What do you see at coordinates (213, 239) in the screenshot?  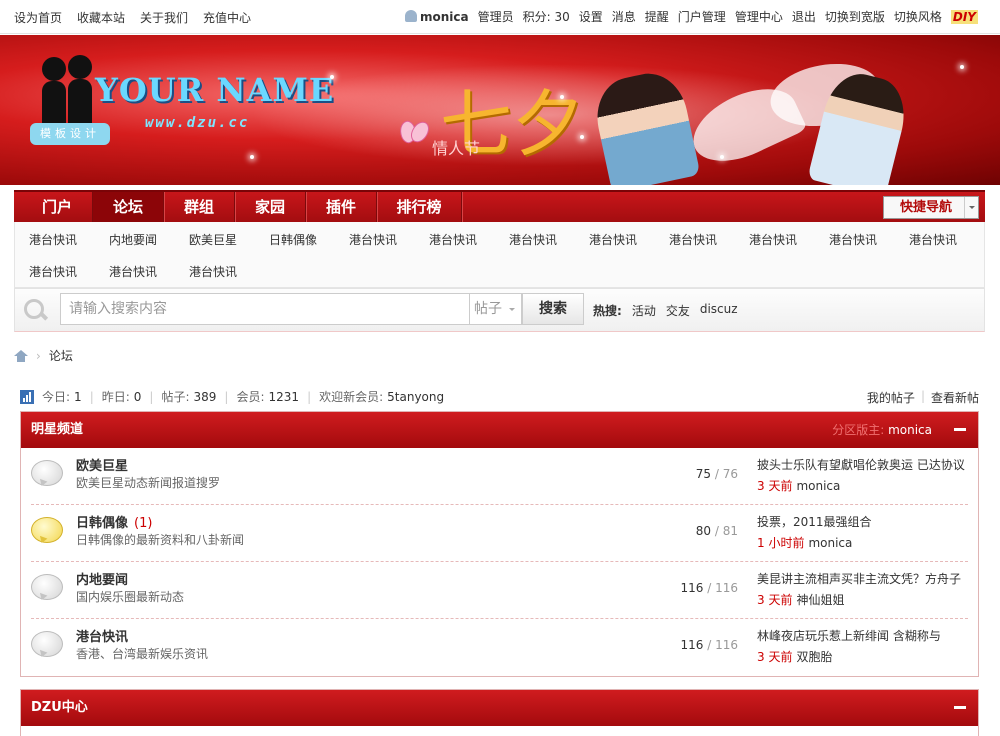 I see `subnav-item: 欧美巨星` at bounding box center [213, 239].